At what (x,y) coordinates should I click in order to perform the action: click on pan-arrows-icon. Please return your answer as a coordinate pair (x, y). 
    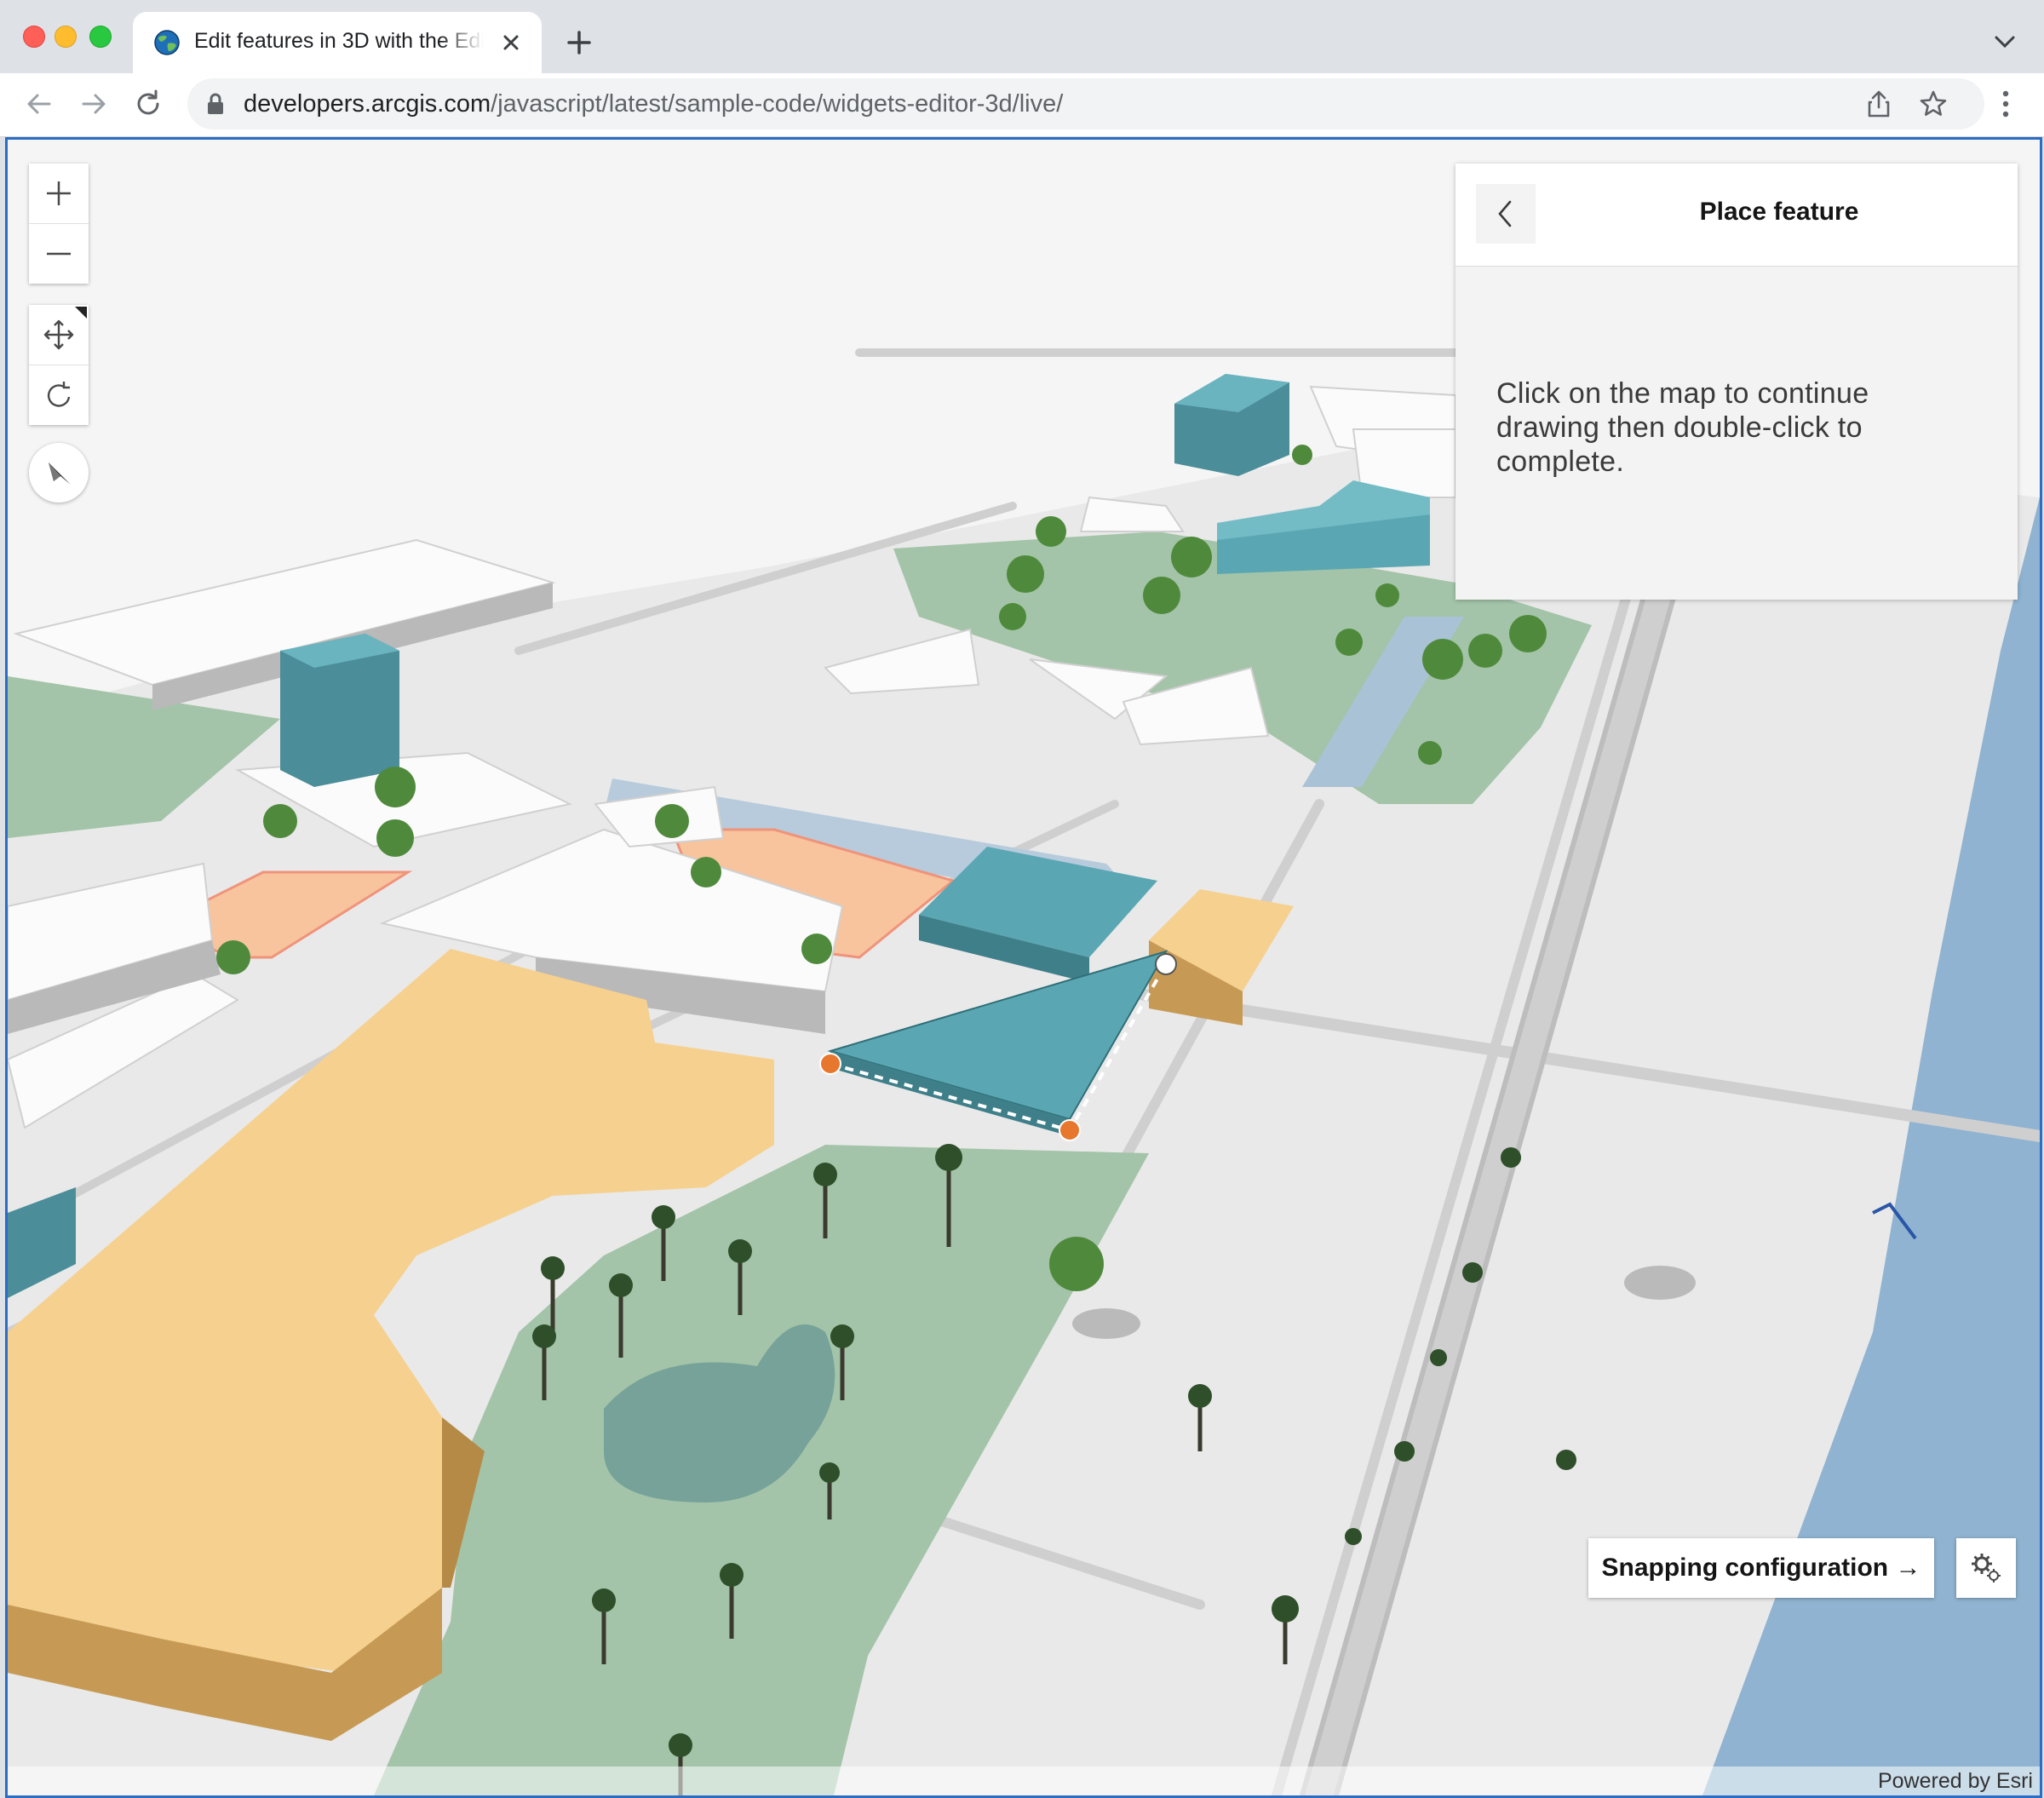
    Looking at the image, I should click on (58, 334).